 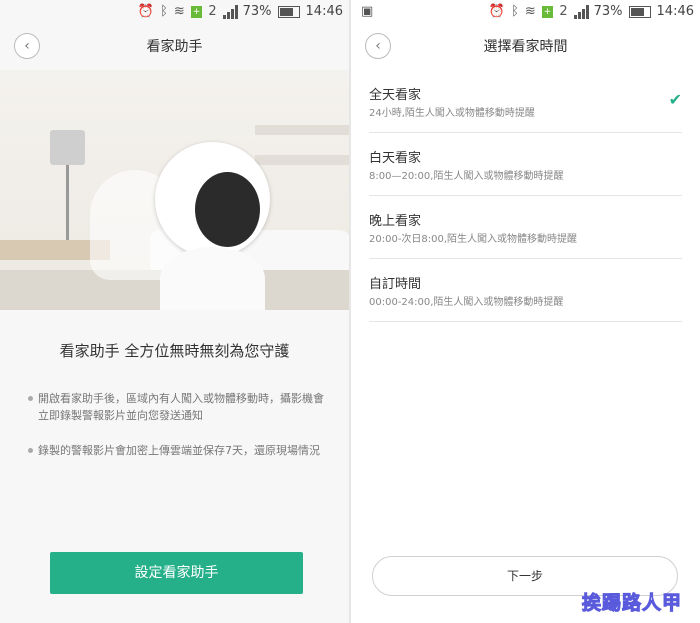 I want to click on camera-base, so click(x=212, y=278).